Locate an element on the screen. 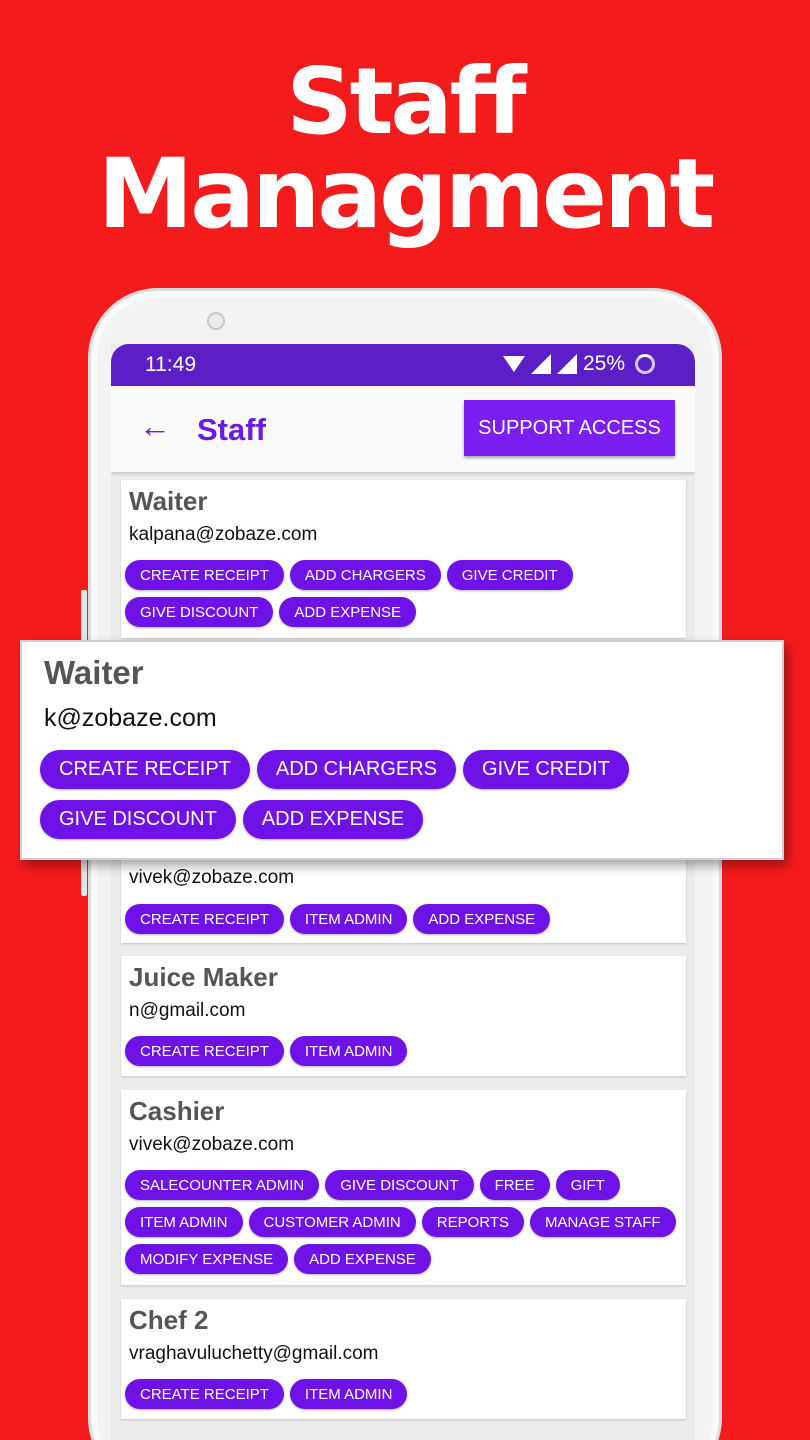  staff-email: kalpana@zobaze.com is located at coordinates (223, 534).